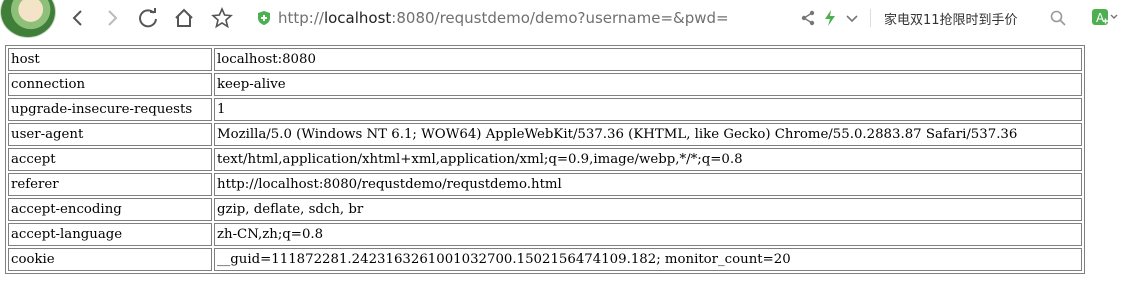 The width and height of the screenshot is (1128, 306). Describe the element at coordinates (648, 209) in the screenshot. I see `header-value-cell: gzip, deflate, sdch, br` at that location.